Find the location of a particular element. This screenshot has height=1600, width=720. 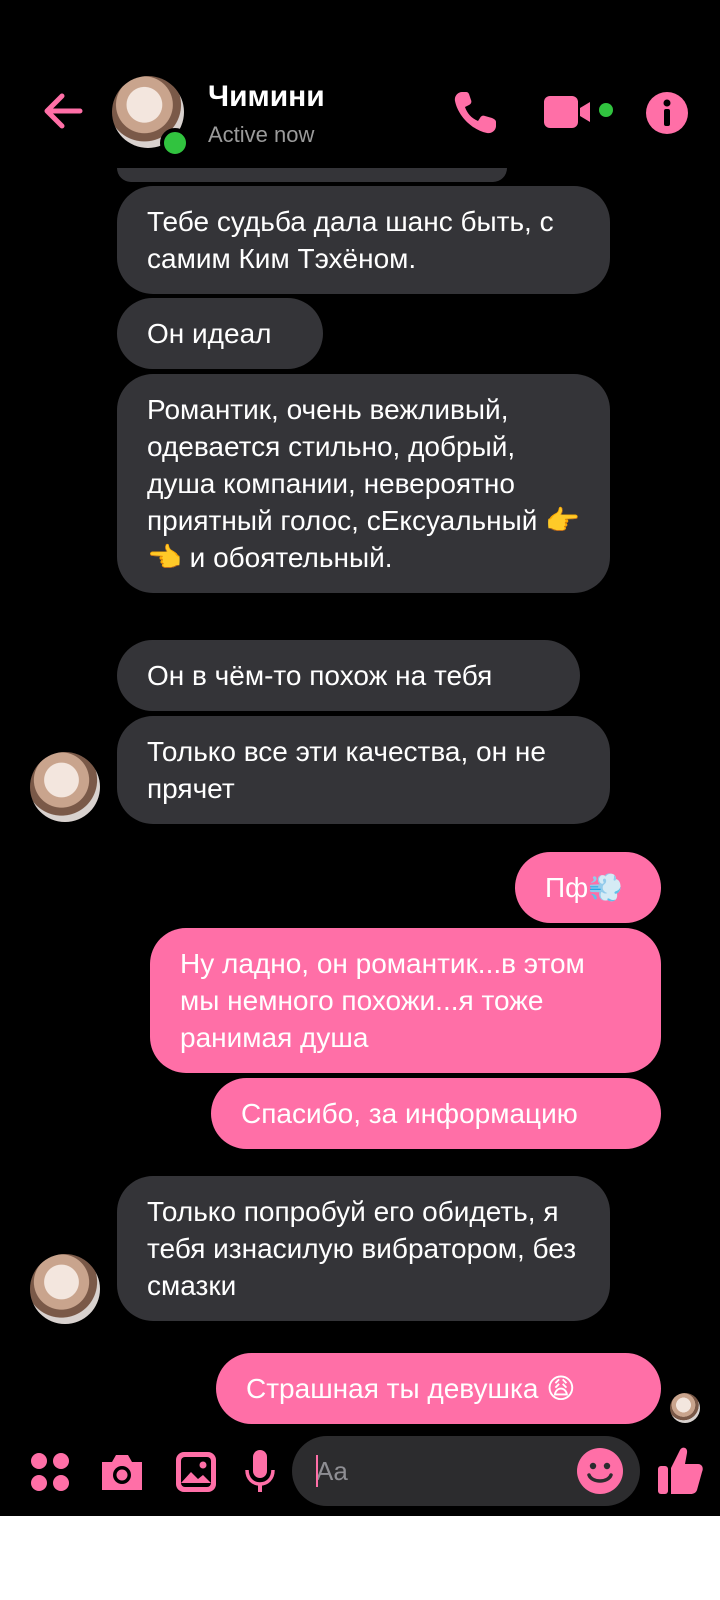

microphone-icon is located at coordinates (260, 1472).